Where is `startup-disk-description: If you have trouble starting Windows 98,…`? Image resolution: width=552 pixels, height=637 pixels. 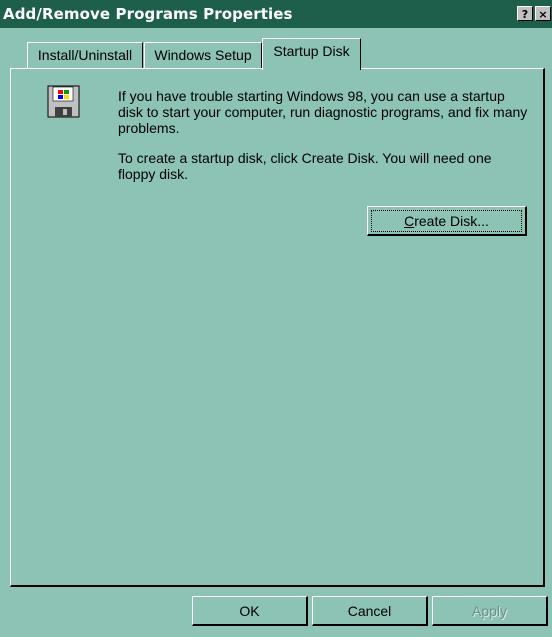
startup-disk-description: If you have trouble starting Windows 98,… is located at coordinates (323, 112).